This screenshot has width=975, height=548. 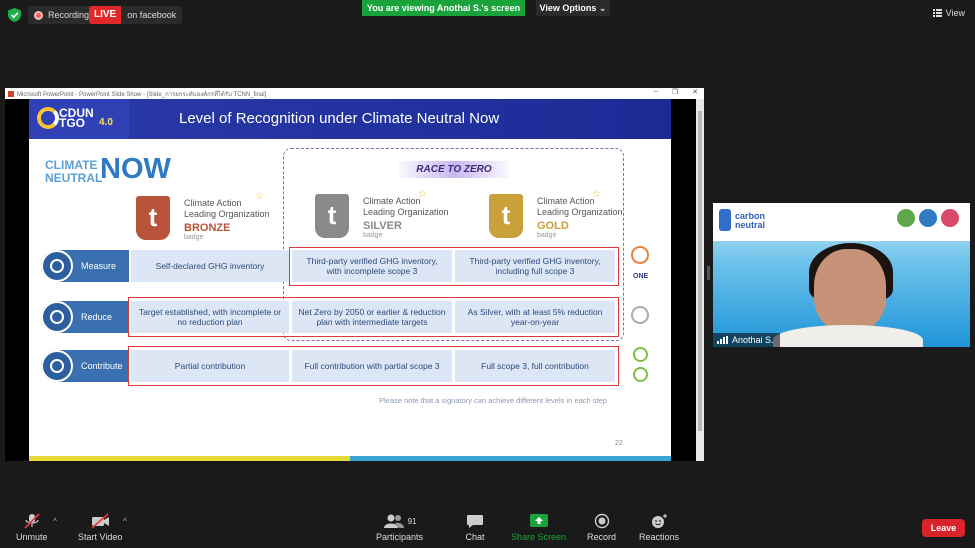 What do you see at coordinates (100, 537) in the screenshot?
I see `start-video-label: Start Video` at bounding box center [100, 537].